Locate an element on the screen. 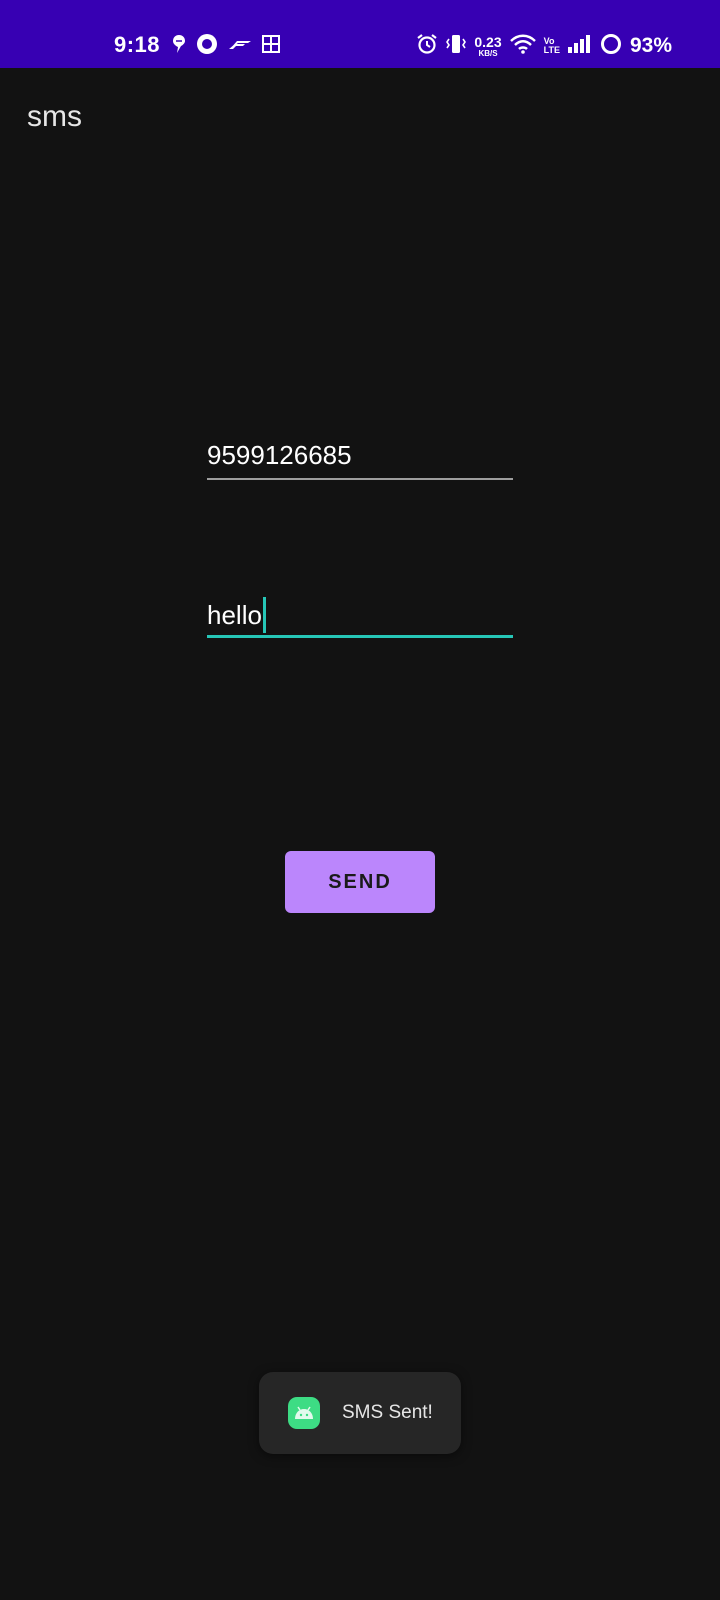 The width and height of the screenshot is (720, 1600). circle-app-icon is located at coordinates (207, 46).